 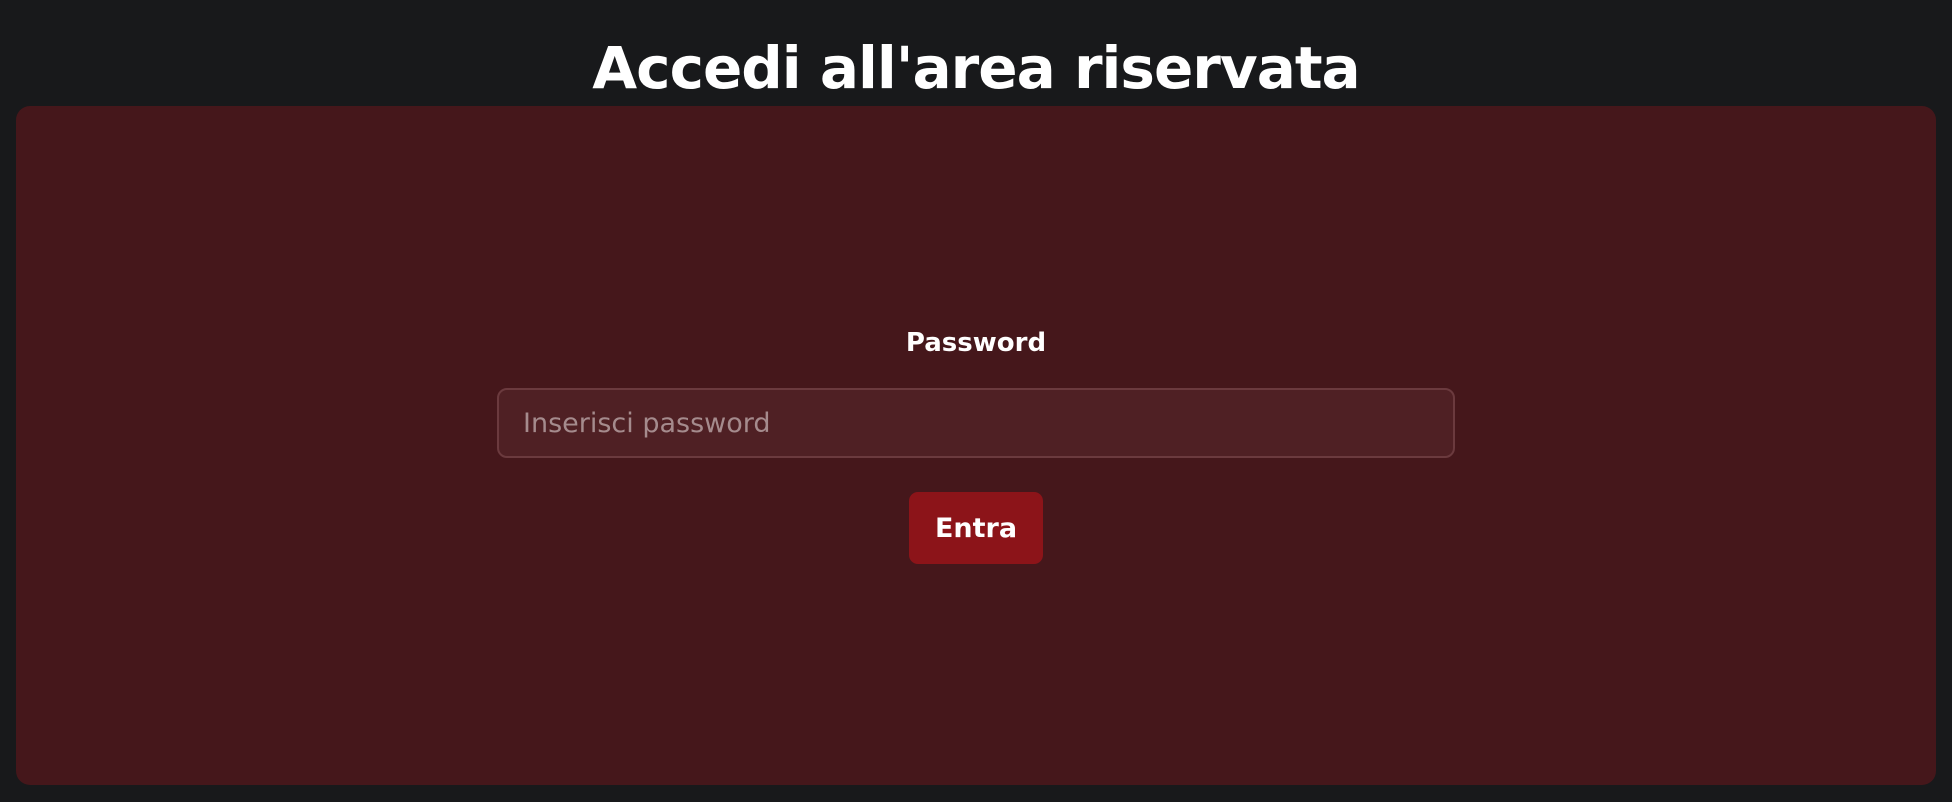 What do you see at coordinates (976, 423) in the screenshot?
I see `password-input` at bounding box center [976, 423].